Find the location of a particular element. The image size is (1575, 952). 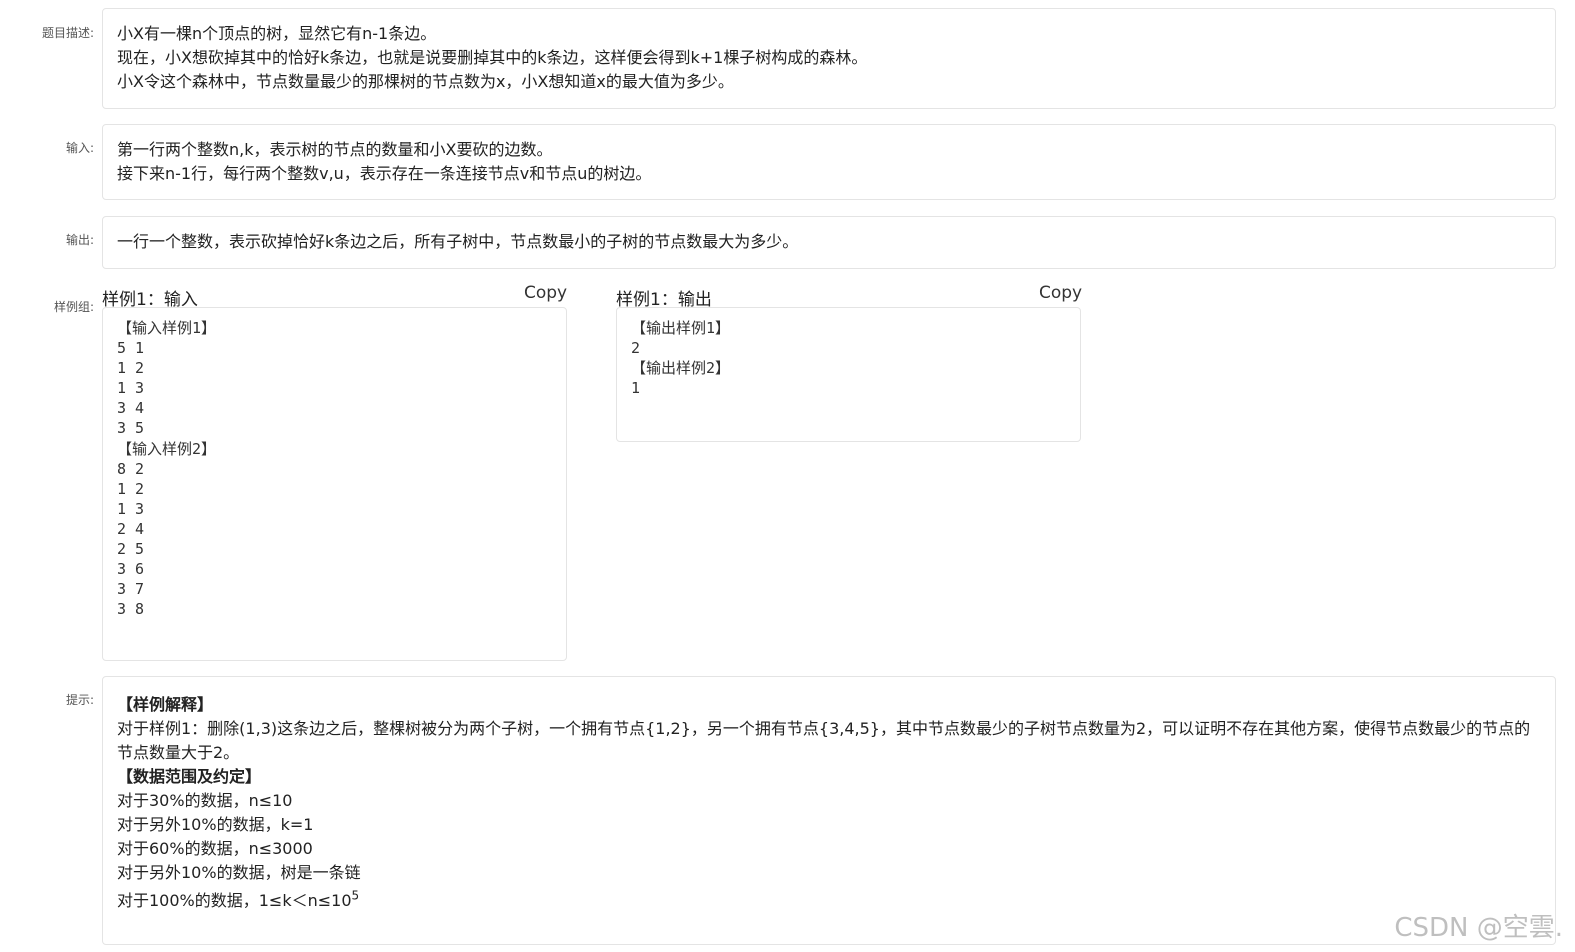

hint-last-line-exponent: 5 is located at coordinates (355, 895).